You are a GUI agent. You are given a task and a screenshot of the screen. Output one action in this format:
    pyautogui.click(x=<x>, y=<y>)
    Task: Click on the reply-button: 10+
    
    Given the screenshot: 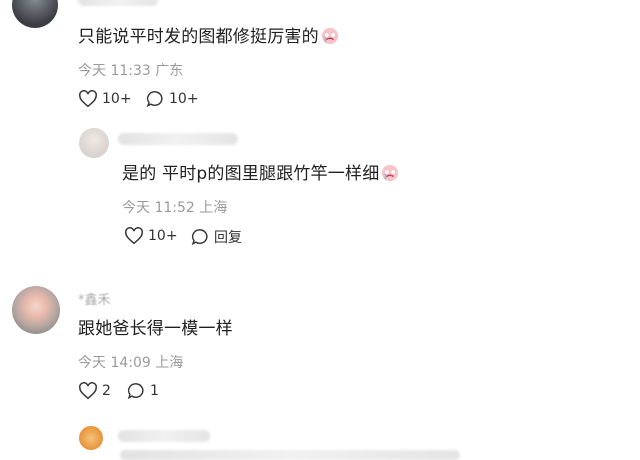 What is the action you would take?
    pyautogui.click(x=172, y=99)
    